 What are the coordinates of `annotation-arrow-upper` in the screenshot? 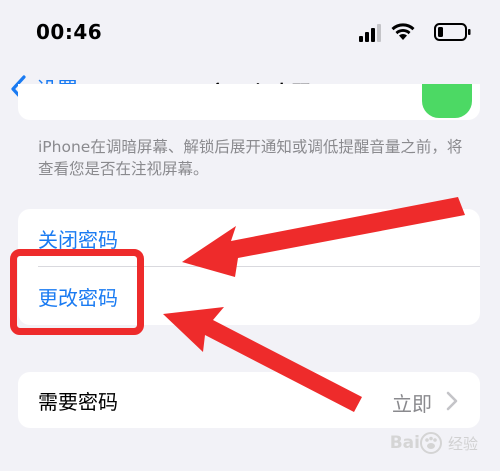 It's located at (323, 237).